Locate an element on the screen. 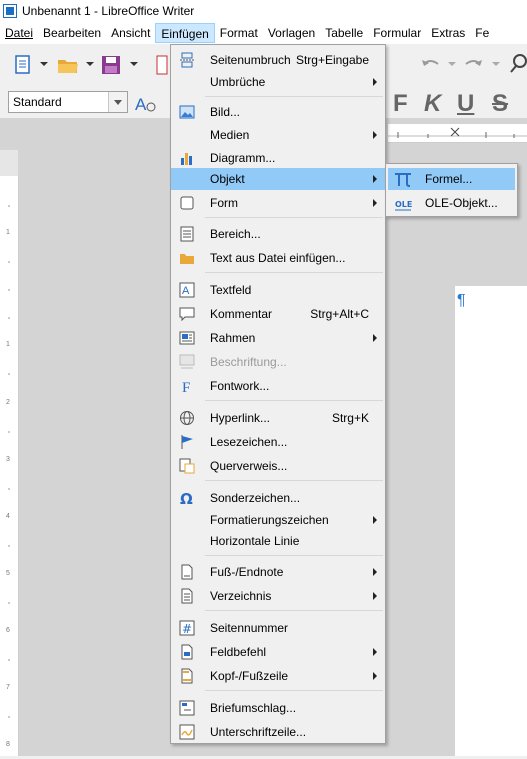 The image size is (527, 759). crossref-icon is located at coordinates (187, 466).